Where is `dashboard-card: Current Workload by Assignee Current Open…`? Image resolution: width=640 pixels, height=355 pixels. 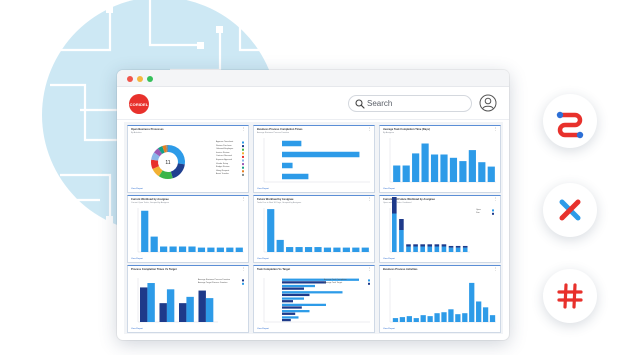
dashboard-card: Current Workload by Assignee Current Open… is located at coordinates (188, 229).